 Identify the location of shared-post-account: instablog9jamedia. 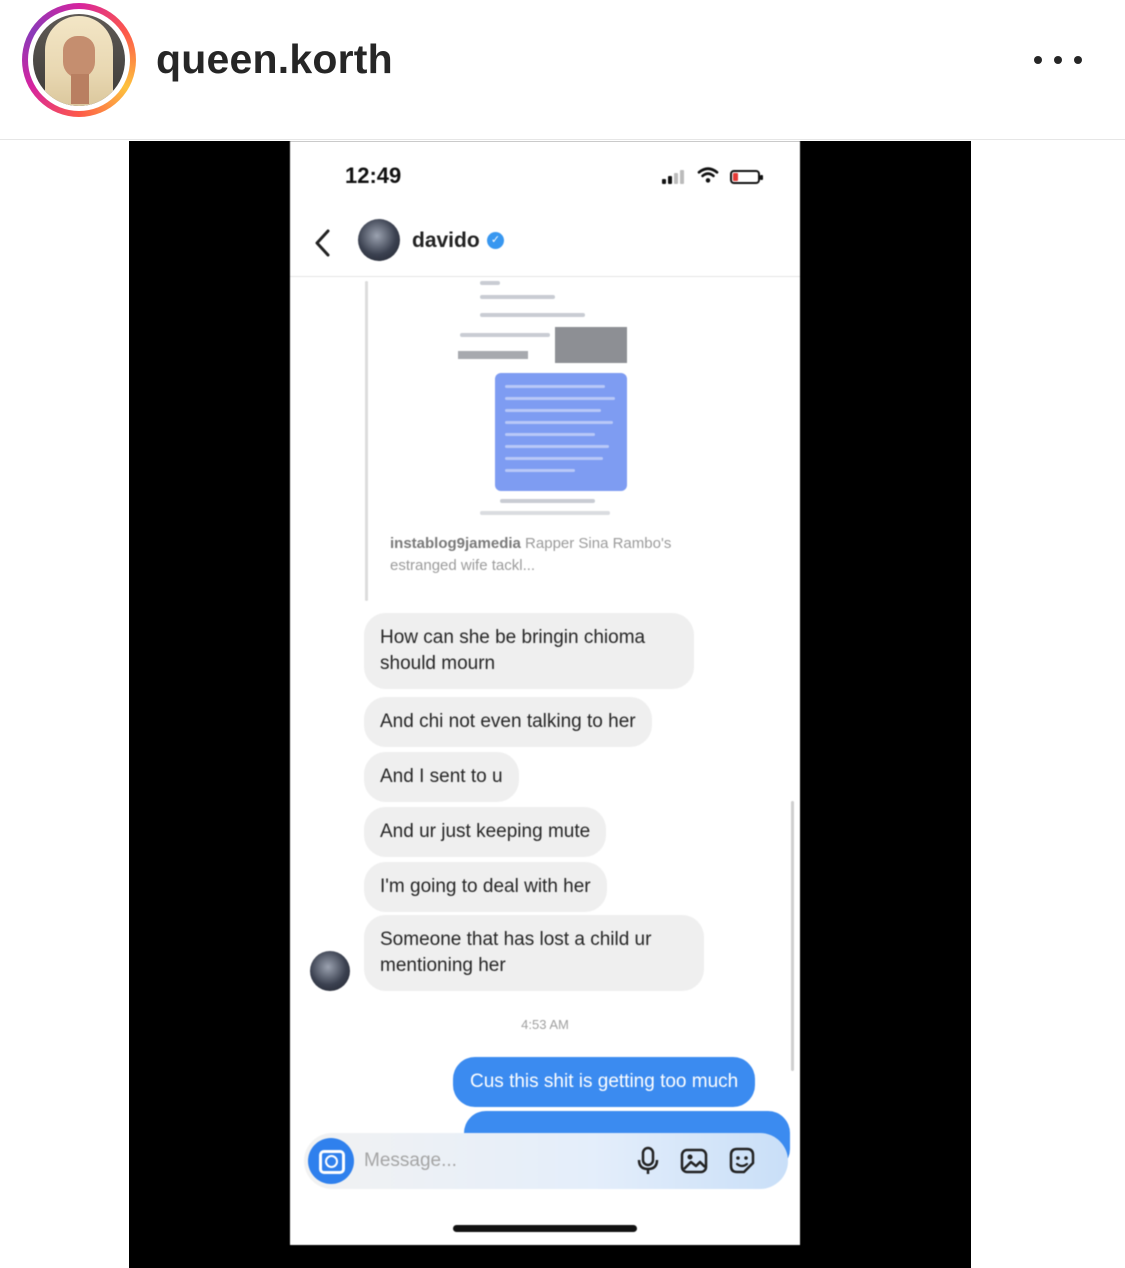
(455, 543).